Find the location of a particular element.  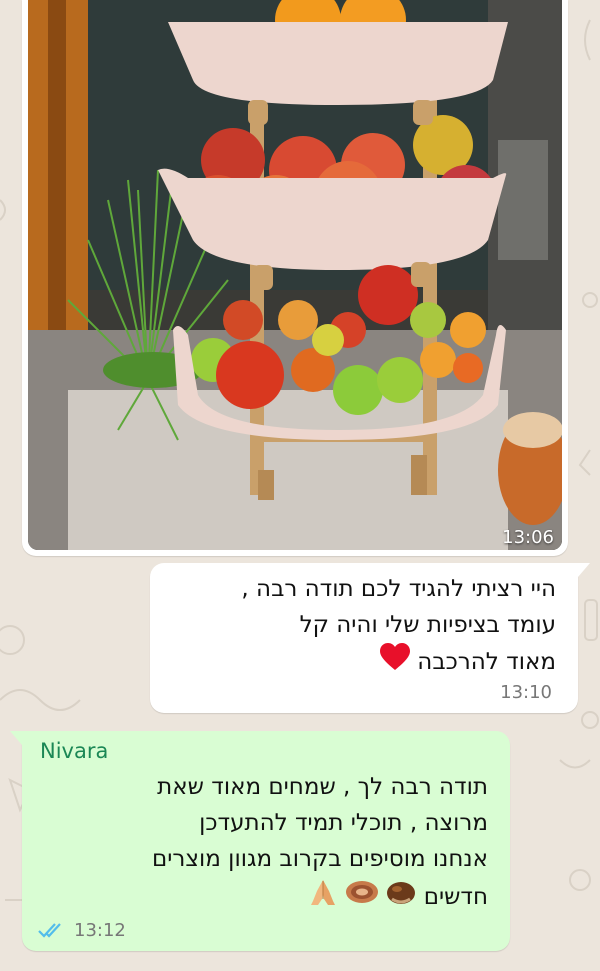

message-line: אנחנו מוסיפים בקרוב מגוון מוצרים is located at coordinates (319, 859).